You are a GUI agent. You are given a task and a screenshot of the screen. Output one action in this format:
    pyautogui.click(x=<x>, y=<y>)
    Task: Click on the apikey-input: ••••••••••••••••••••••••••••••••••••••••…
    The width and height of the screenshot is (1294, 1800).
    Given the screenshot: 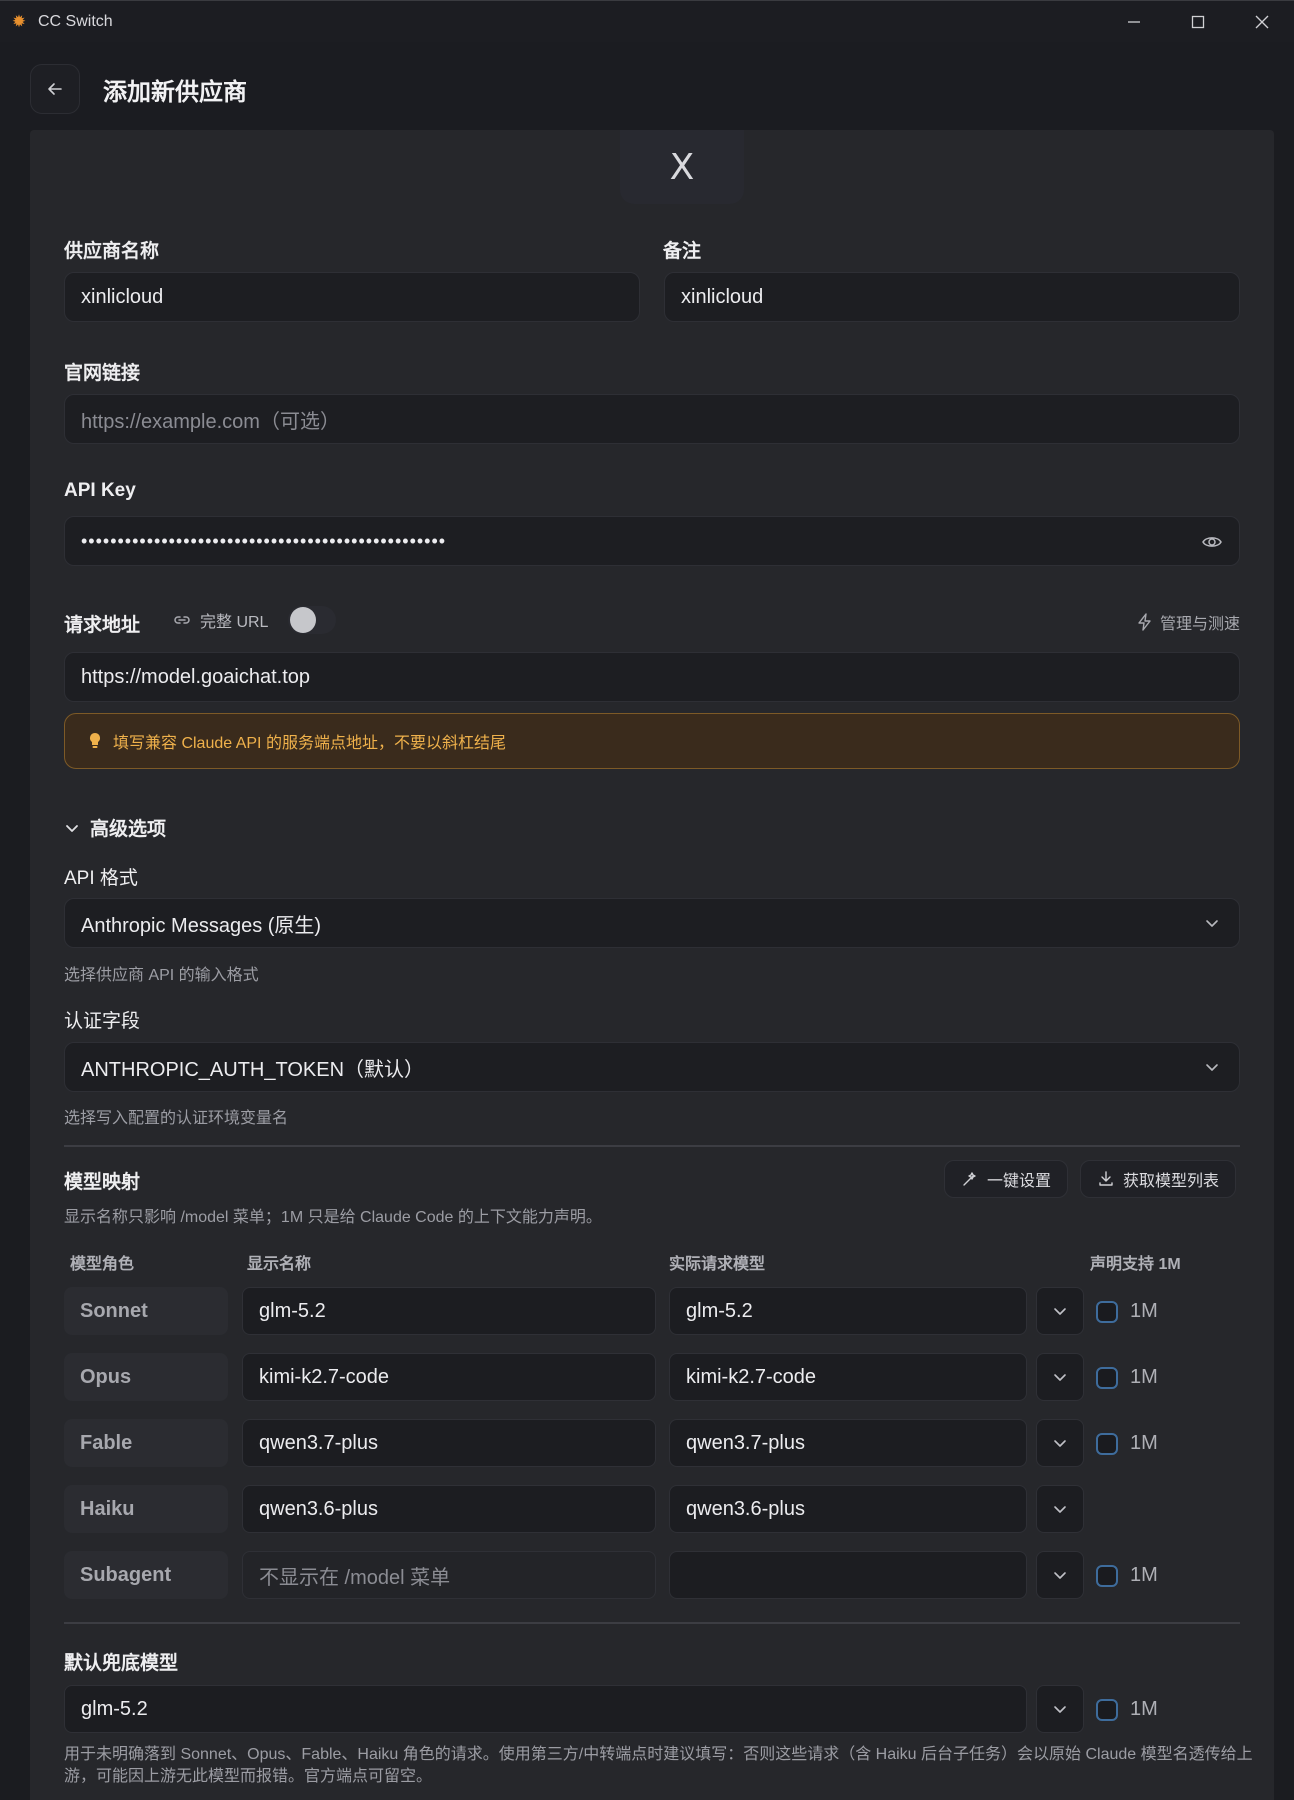 What is the action you would take?
    pyautogui.click(x=652, y=541)
    